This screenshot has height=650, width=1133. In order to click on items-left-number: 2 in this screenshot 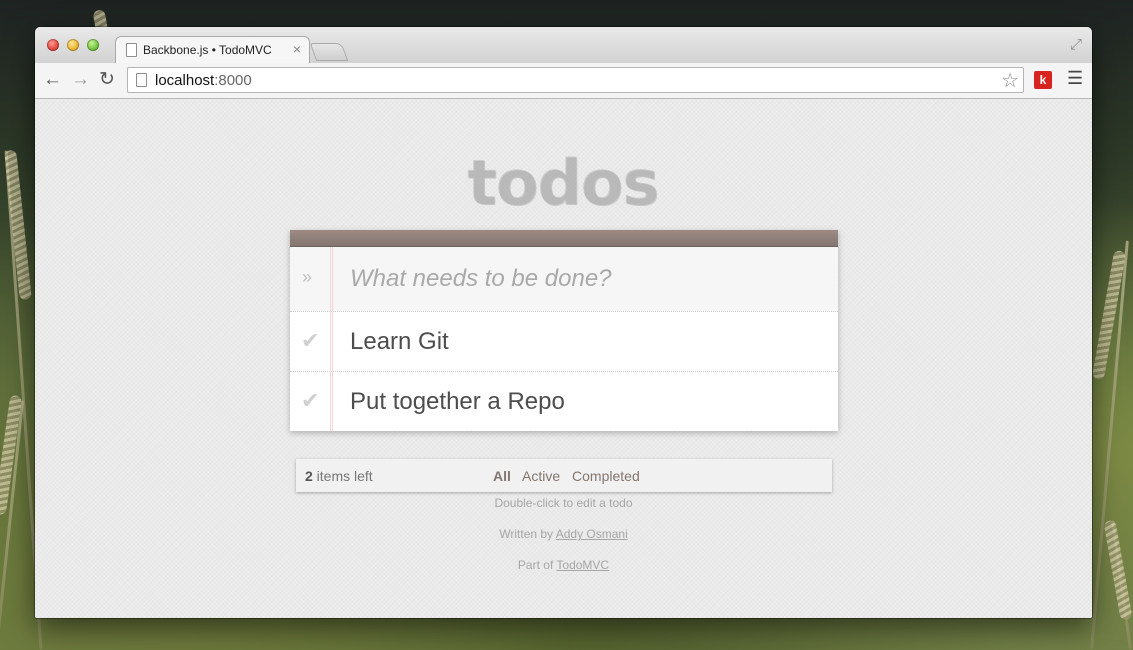, I will do `click(309, 476)`.